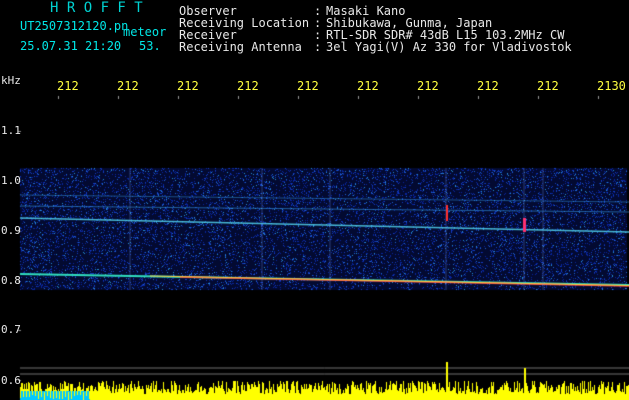 The width and height of the screenshot is (629, 400). What do you see at coordinates (11, 380) in the screenshot?
I see `y-tick-label: 0.6` at bounding box center [11, 380].